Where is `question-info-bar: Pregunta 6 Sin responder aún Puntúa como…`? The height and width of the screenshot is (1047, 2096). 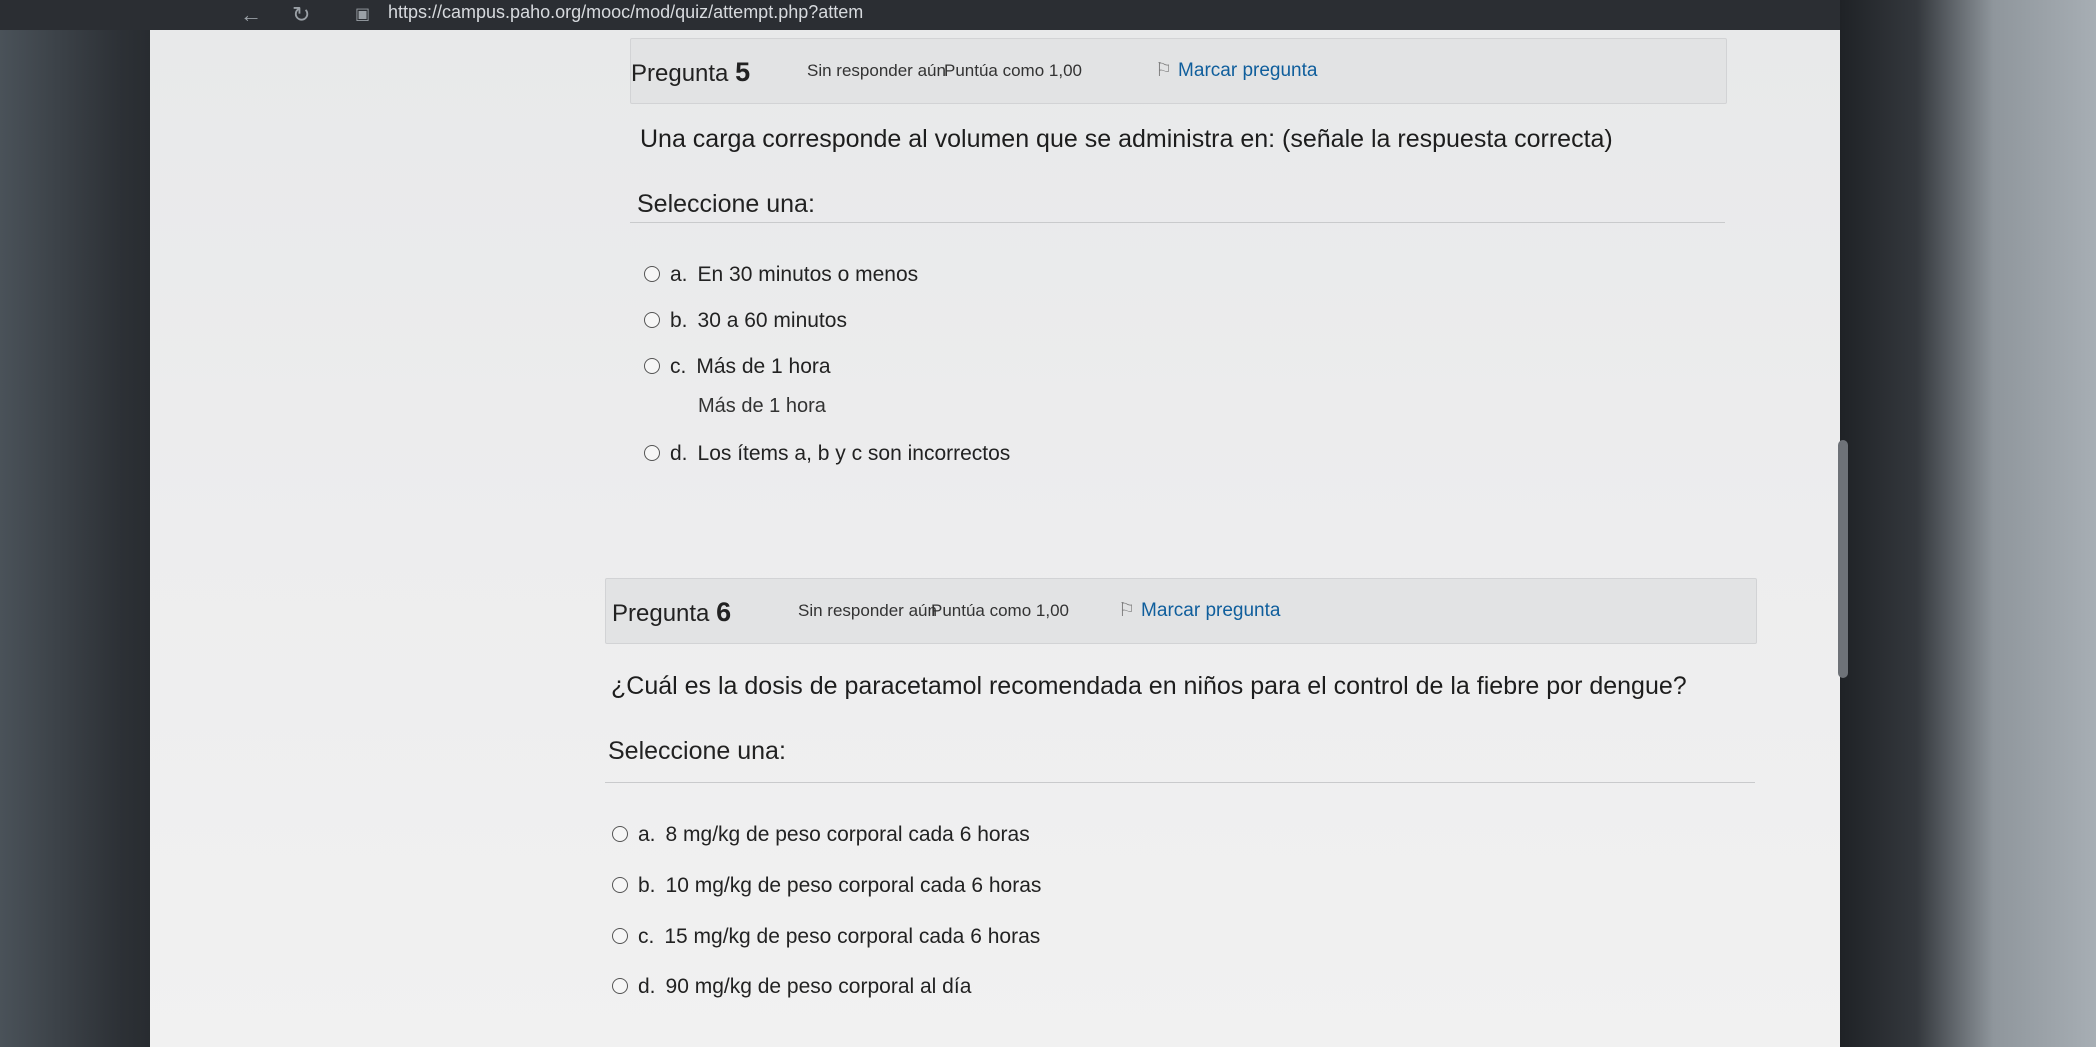 question-info-bar: Pregunta 6 Sin responder aún Puntúa como… is located at coordinates (1181, 611).